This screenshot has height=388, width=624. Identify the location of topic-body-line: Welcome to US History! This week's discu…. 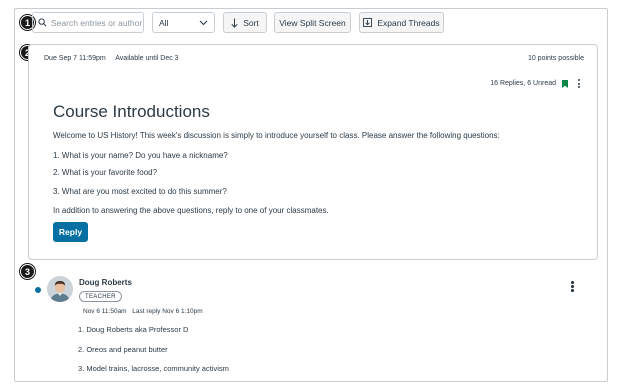
(276, 135).